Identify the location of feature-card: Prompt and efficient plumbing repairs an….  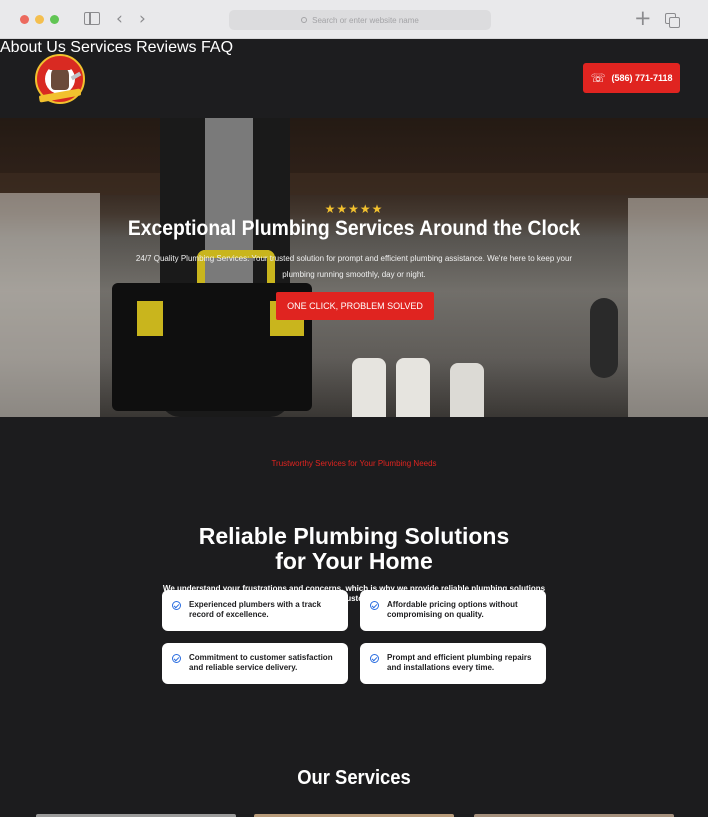
(453, 663).